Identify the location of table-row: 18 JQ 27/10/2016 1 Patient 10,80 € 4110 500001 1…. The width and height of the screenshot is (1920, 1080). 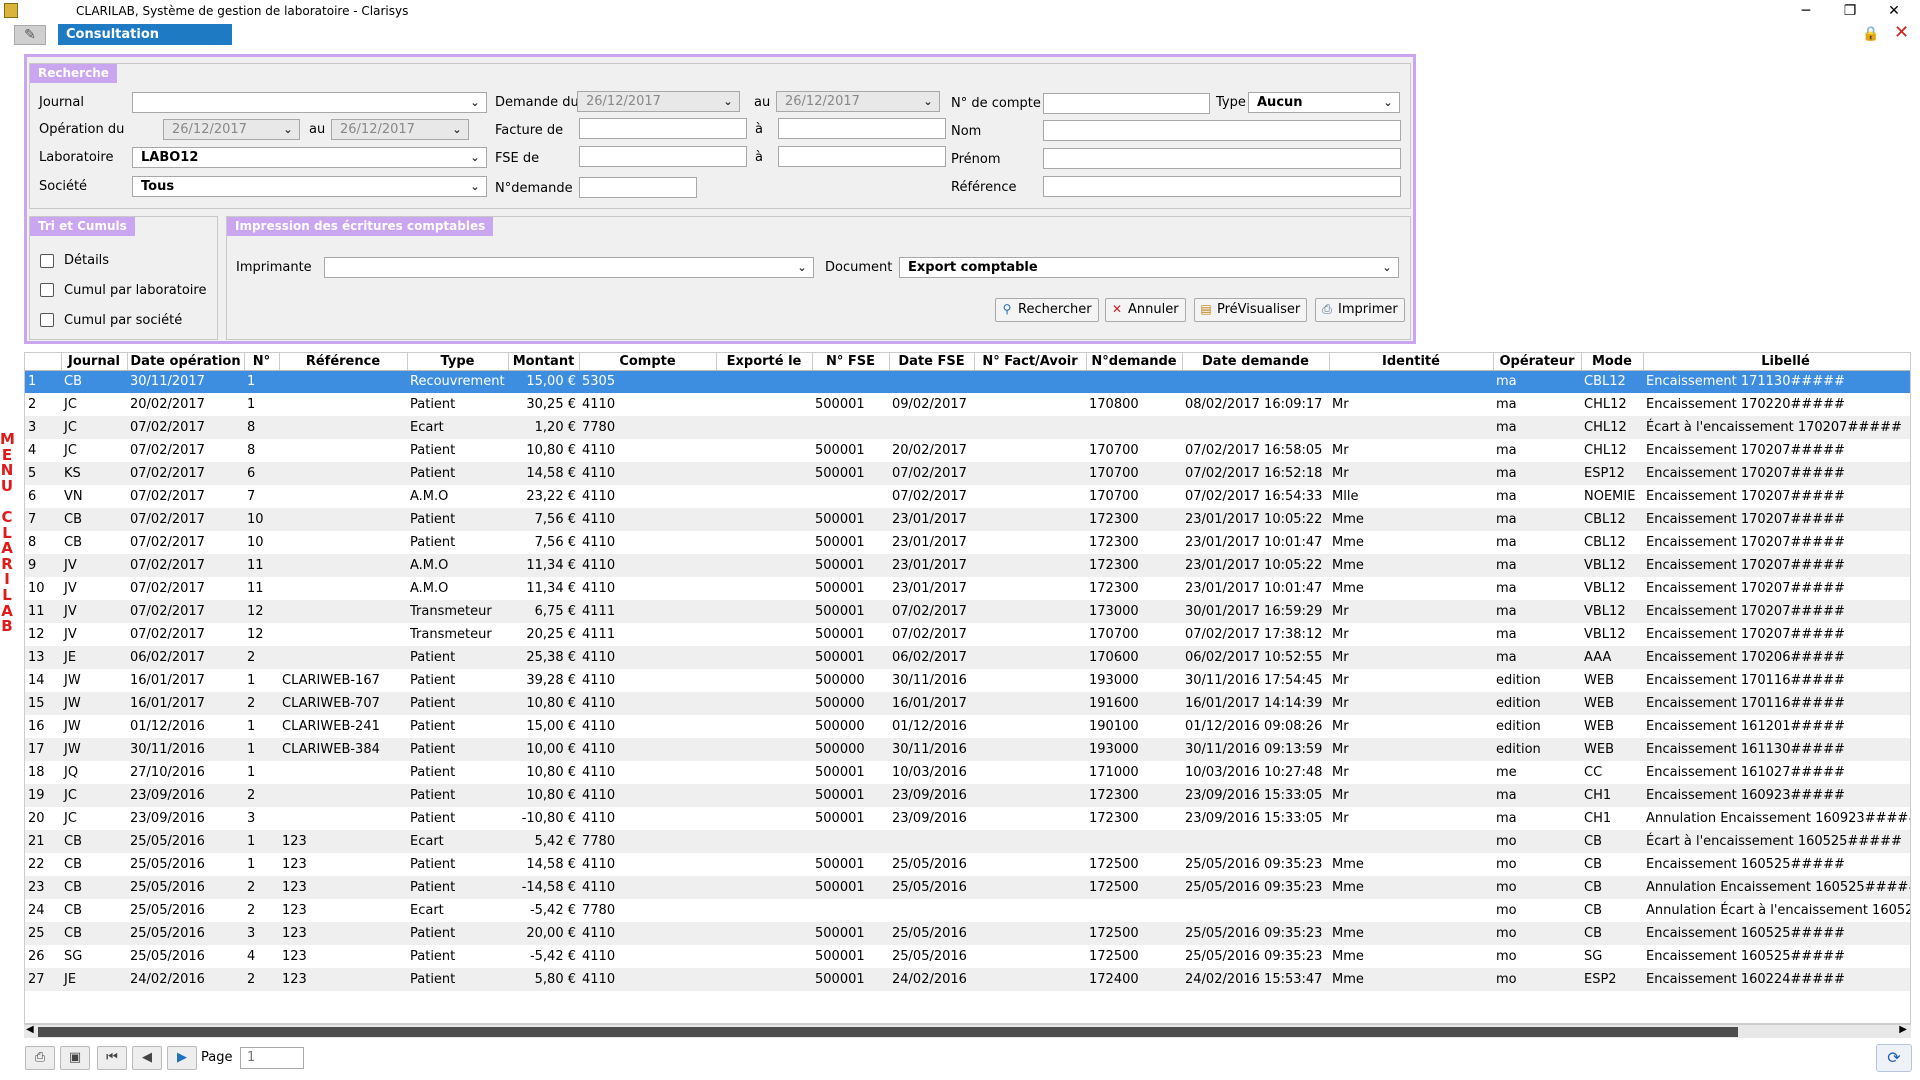
(967, 772).